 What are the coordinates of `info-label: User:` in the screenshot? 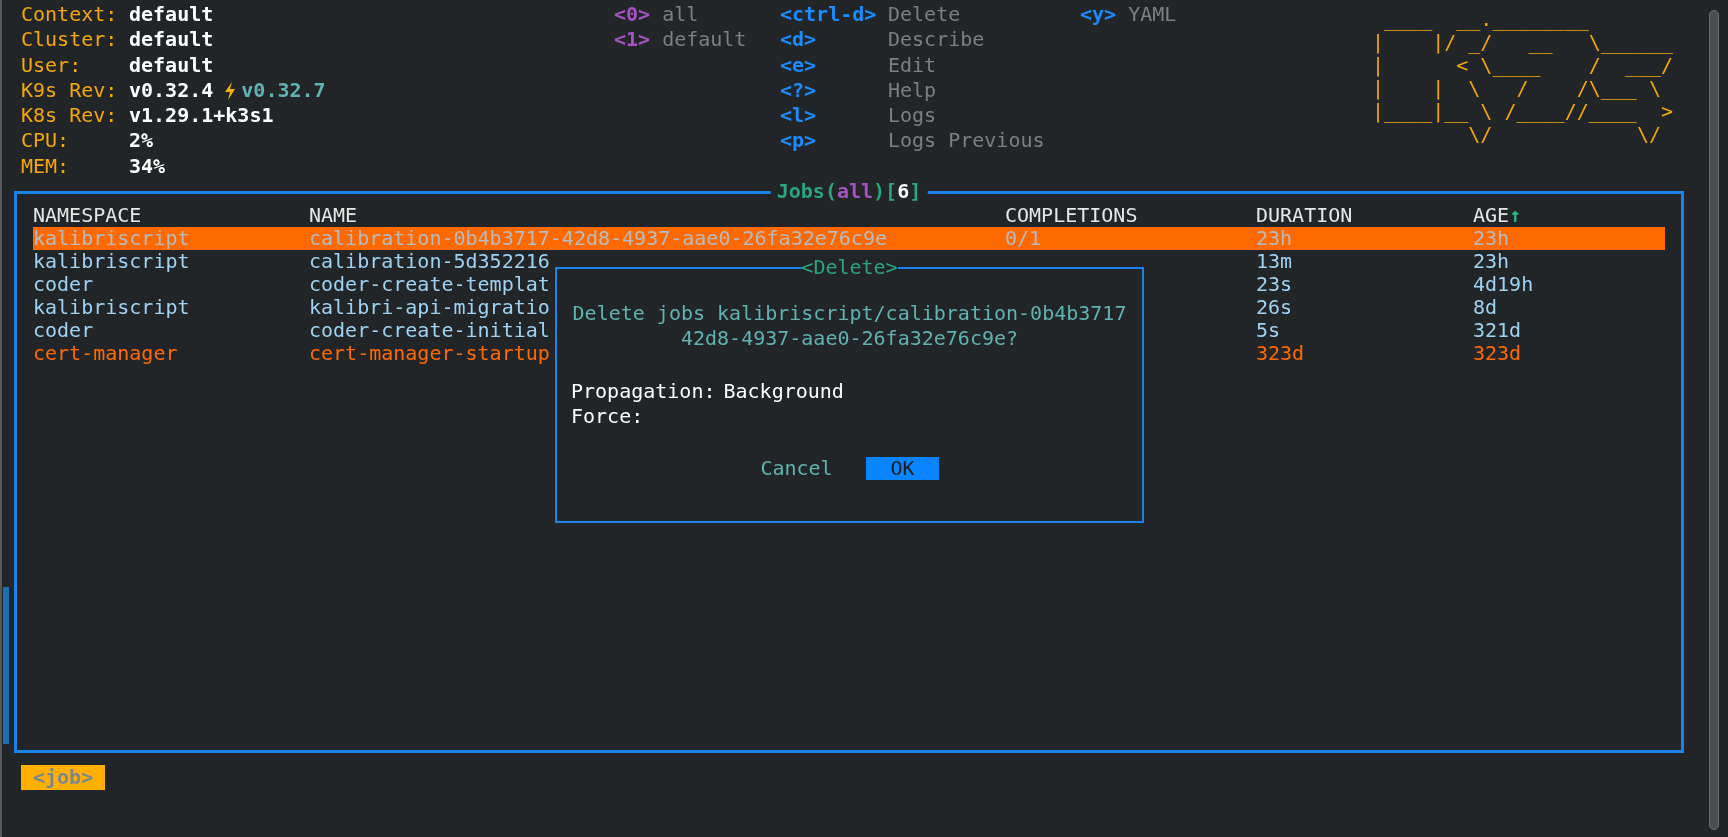 It's located at (52, 65).